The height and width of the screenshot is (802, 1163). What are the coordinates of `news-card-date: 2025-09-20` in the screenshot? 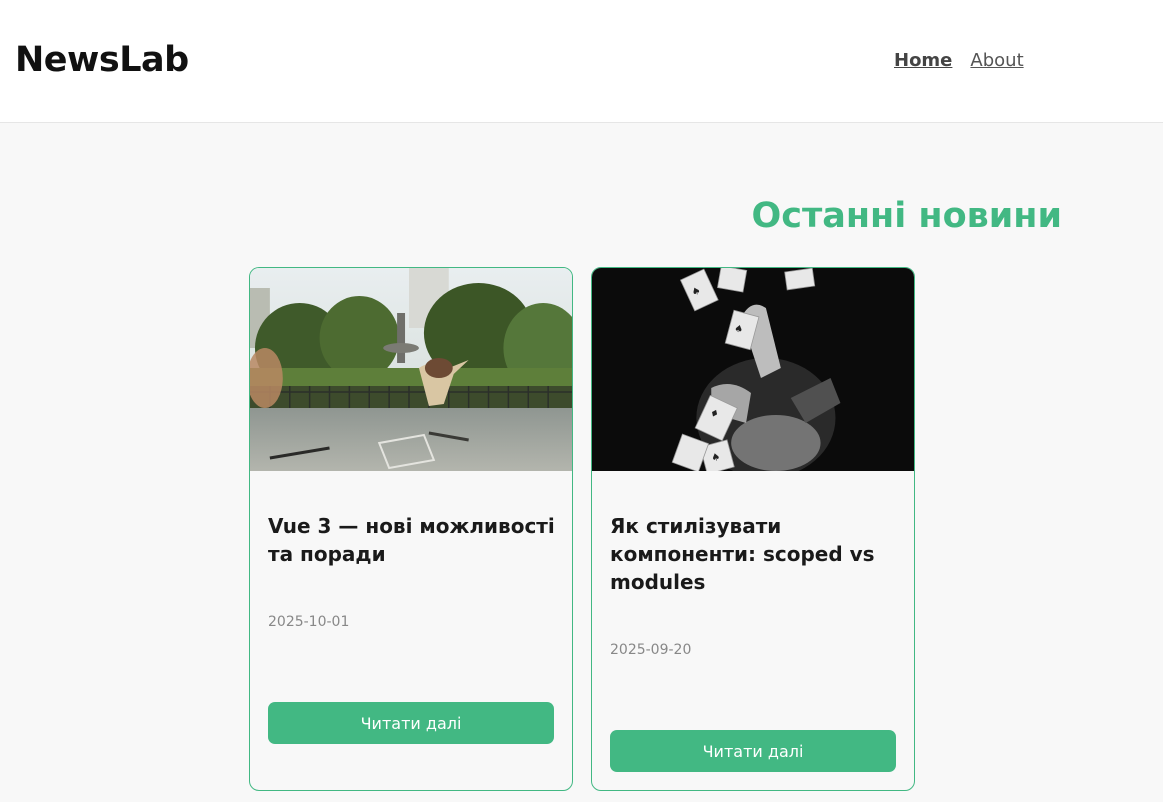 It's located at (651, 650).